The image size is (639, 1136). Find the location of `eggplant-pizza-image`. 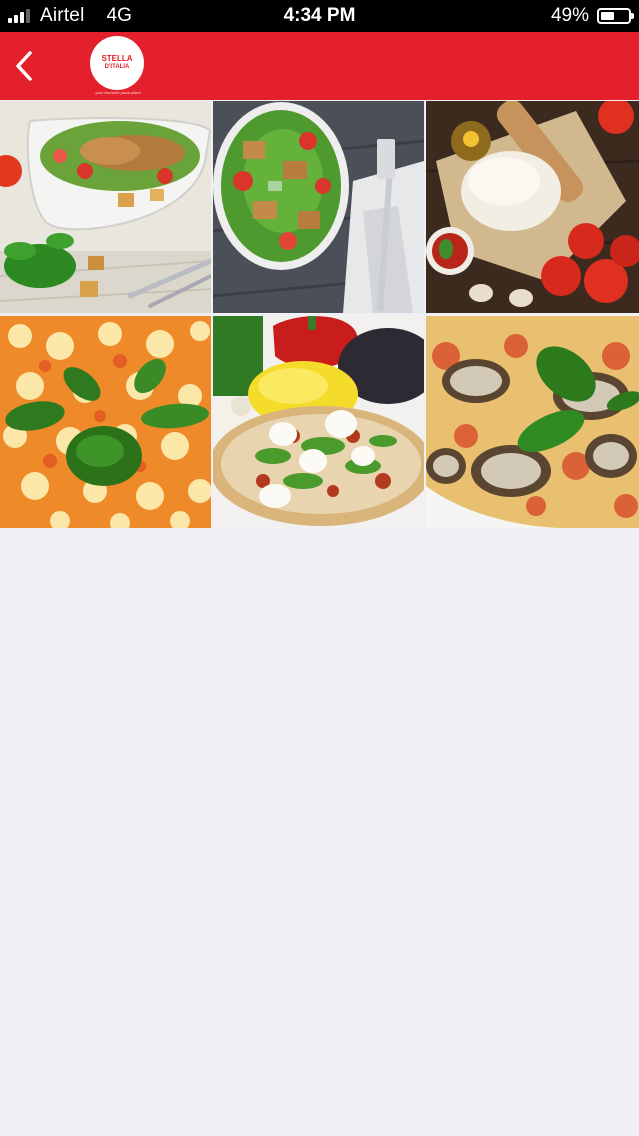

eggplant-pizza-image is located at coordinates (532, 422).